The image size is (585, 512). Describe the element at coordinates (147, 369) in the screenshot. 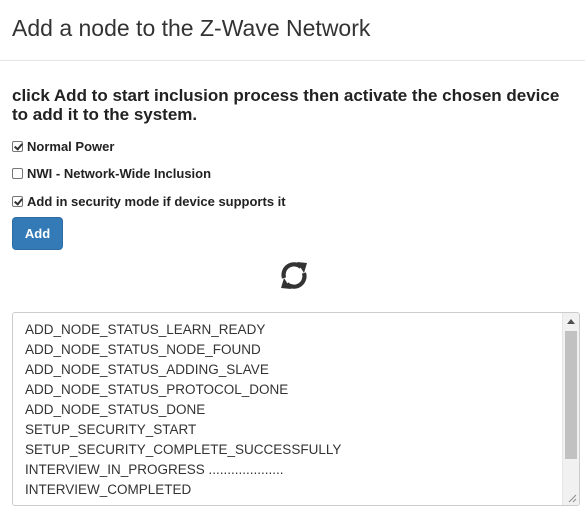

I see `log-line: ADD_NODE_STATUS_ADDING_SLAVE` at that location.